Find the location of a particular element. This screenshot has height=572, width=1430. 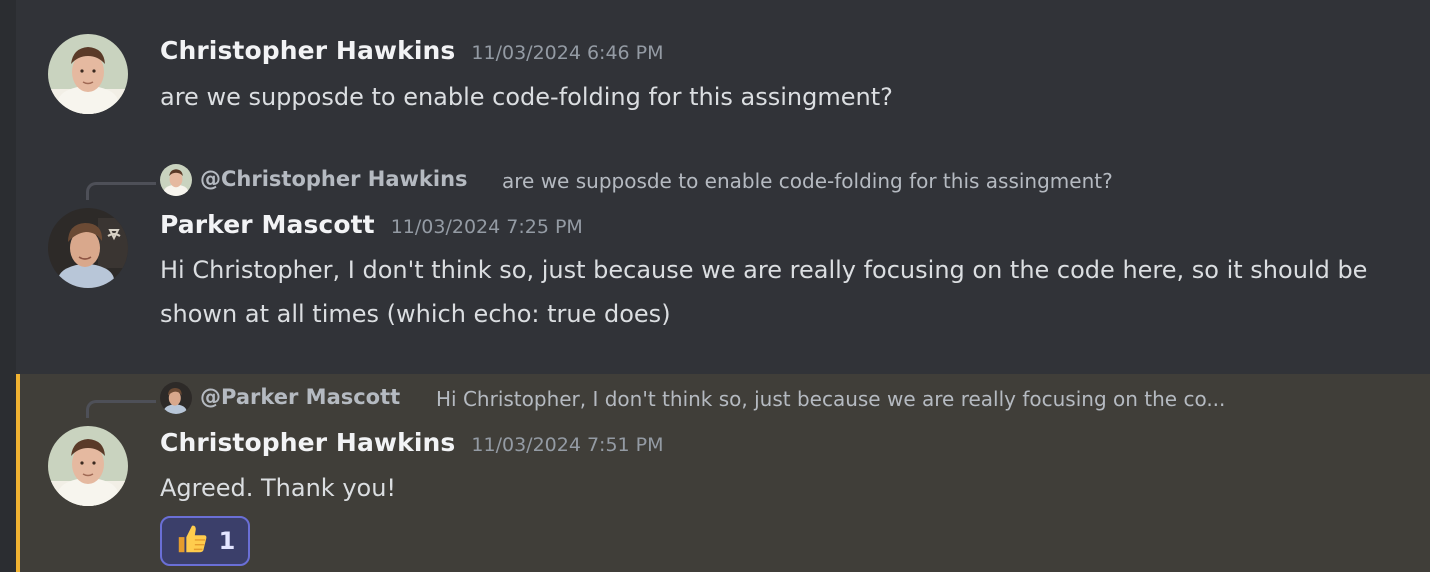

message-header: Parker Mascott 11/03/2024 7:25 PM is located at coordinates (371, 224).